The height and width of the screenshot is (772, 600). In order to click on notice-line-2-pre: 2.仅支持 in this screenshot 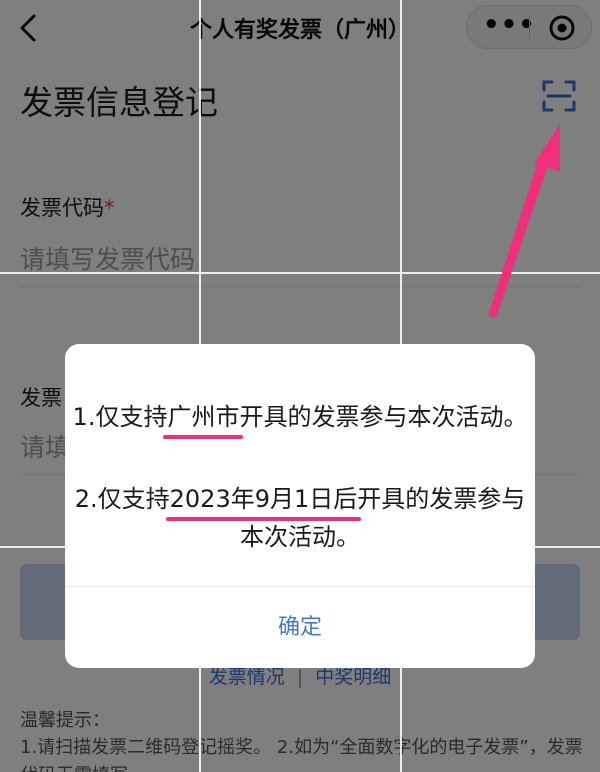, I will do `click(122, 499)`.